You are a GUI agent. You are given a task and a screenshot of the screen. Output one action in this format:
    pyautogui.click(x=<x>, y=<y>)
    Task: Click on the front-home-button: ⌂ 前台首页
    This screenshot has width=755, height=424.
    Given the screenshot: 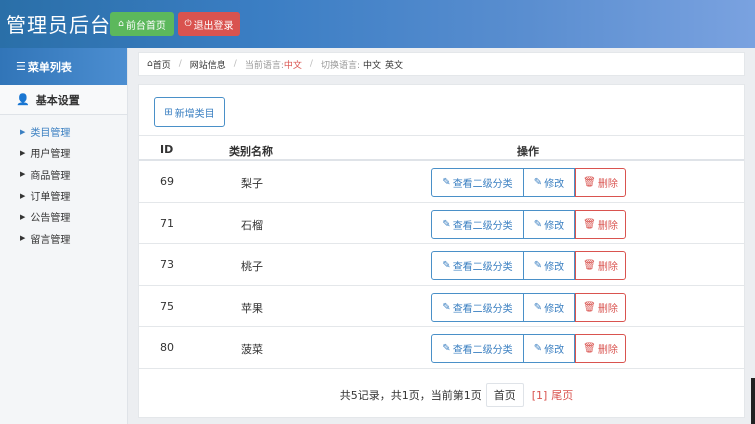 What is the action you would take?
    pyautogui.click(x=142, y=24)
    